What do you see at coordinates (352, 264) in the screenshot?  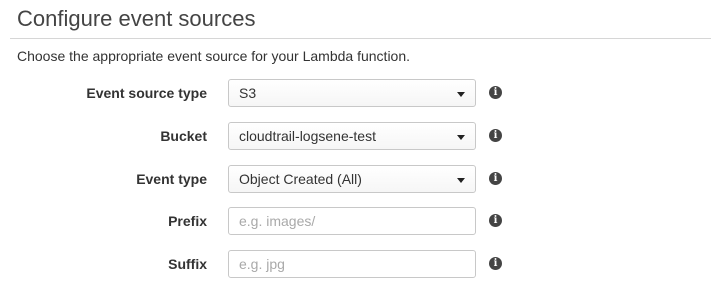 I see `suffix-input` at bounding box center [352, 264].